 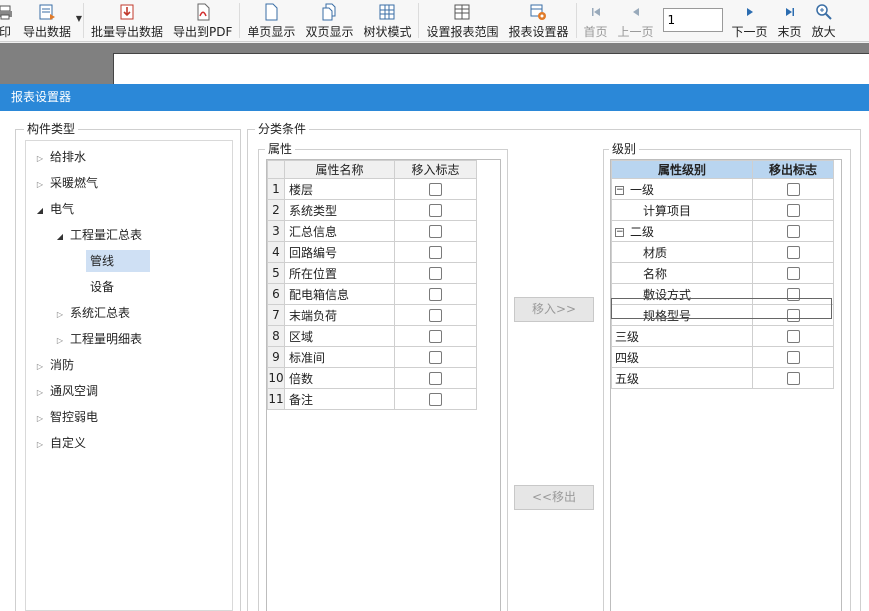 I want to click on tree-item: ▷ 采暖燃气, so click(x=68, y=183).